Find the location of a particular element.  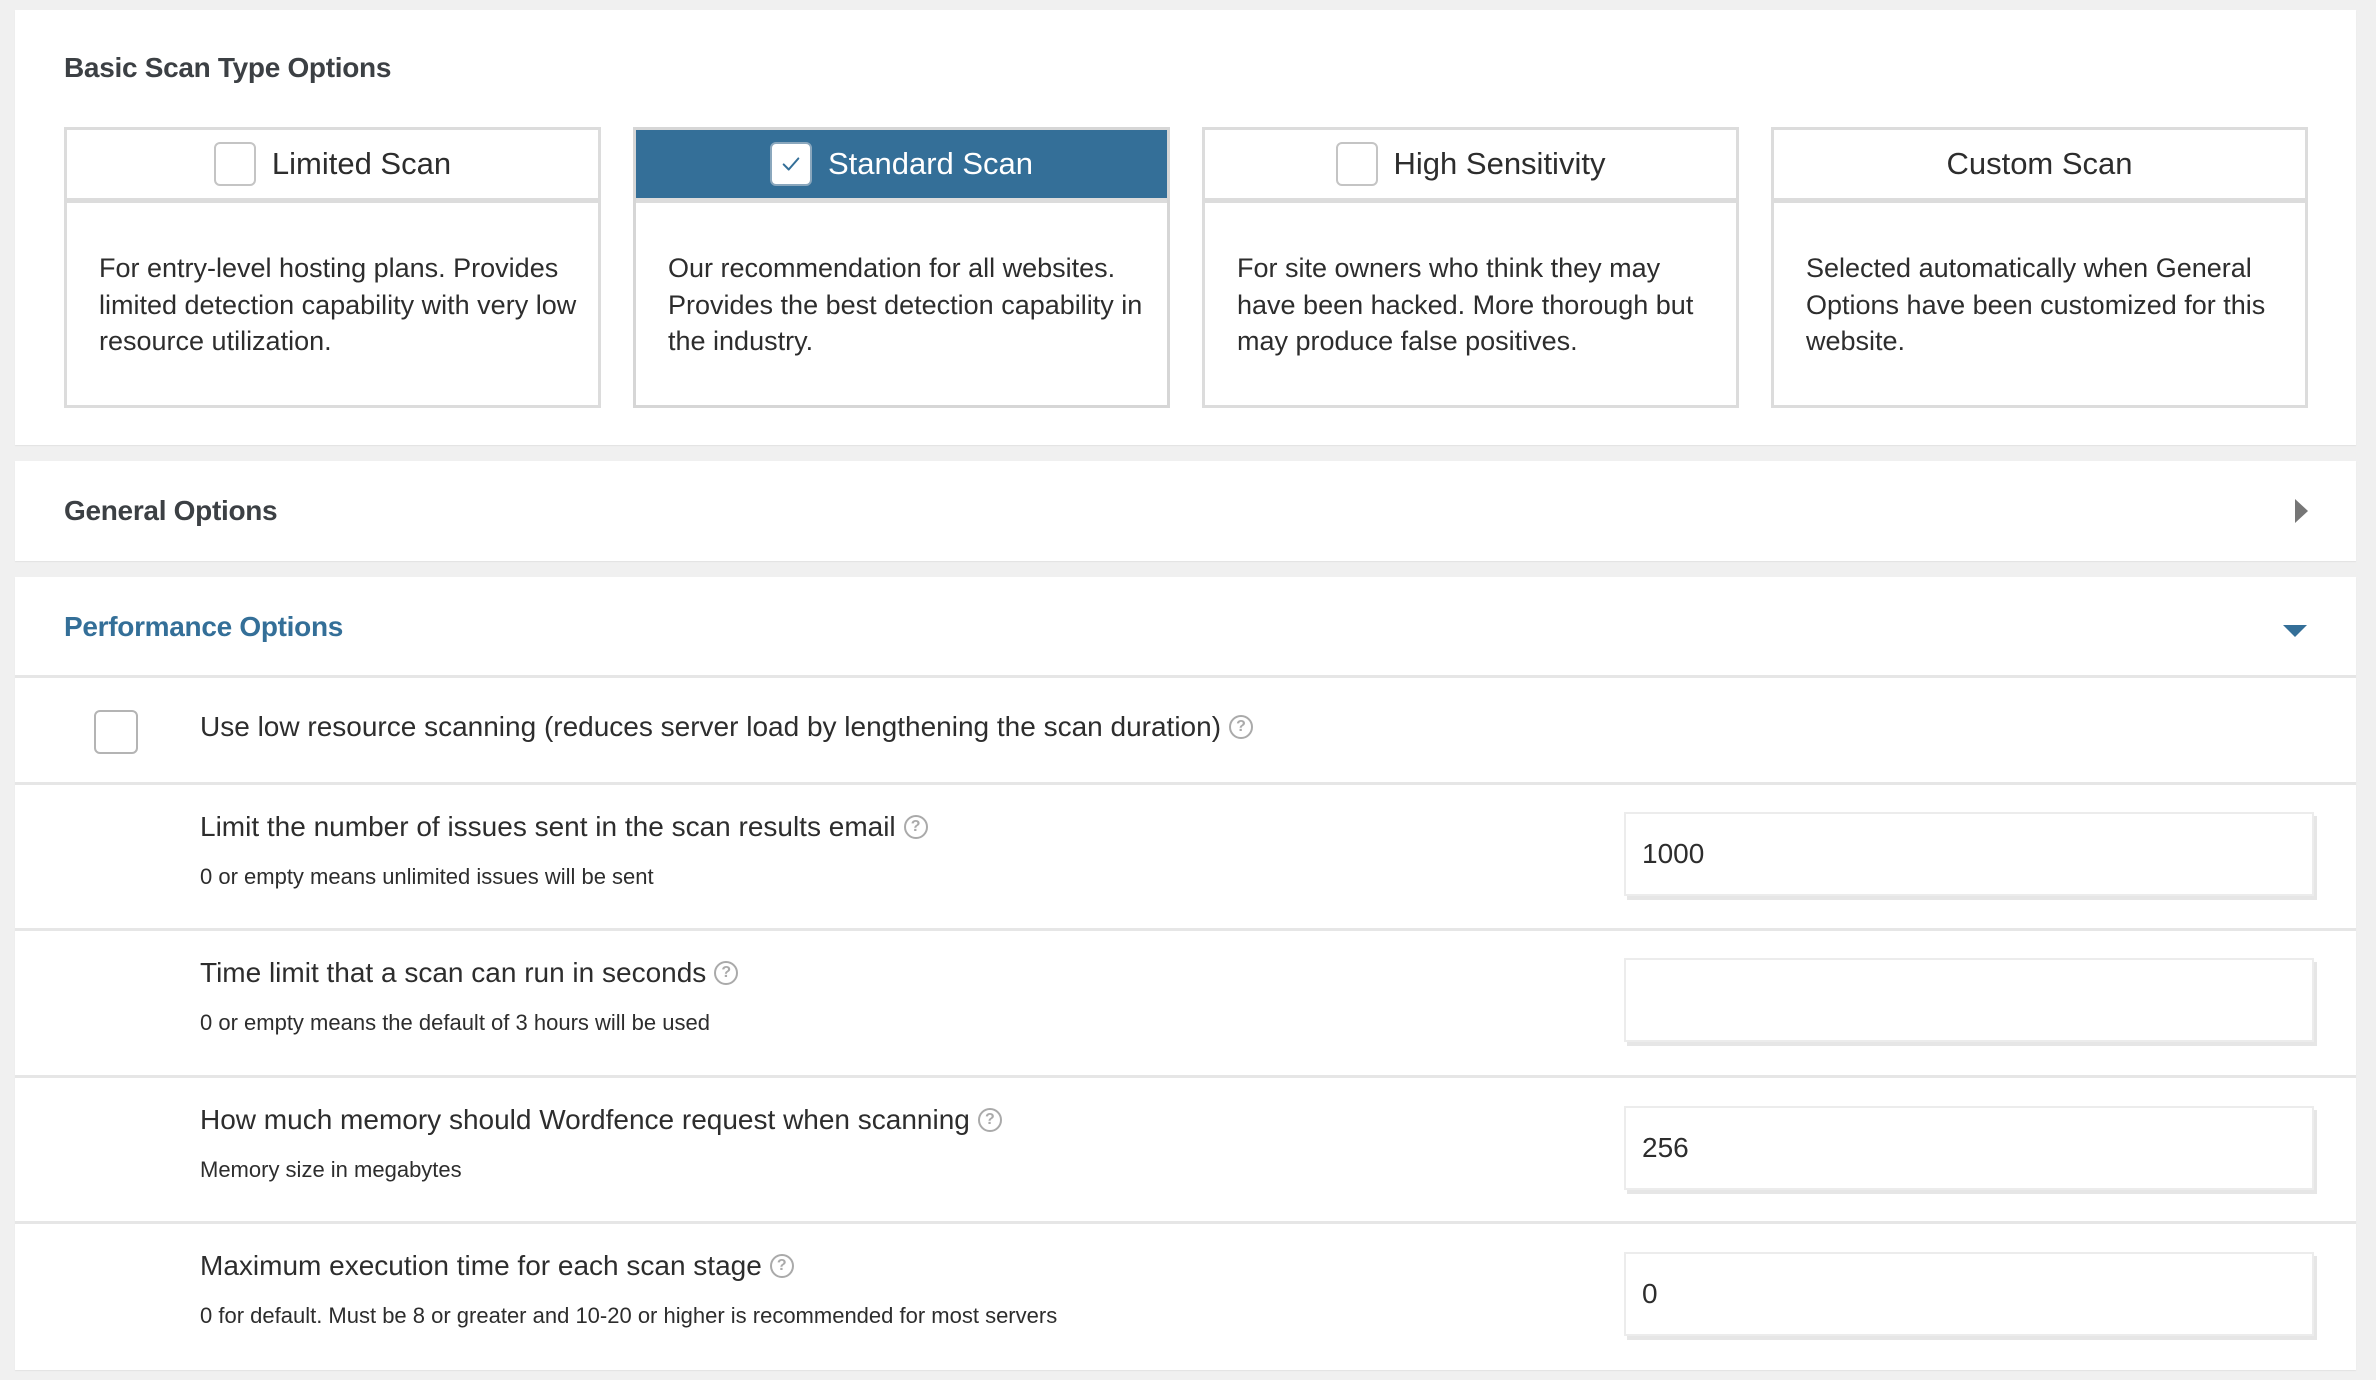

performance-options-header: Performance Options is located at coordinates (1185, 627).